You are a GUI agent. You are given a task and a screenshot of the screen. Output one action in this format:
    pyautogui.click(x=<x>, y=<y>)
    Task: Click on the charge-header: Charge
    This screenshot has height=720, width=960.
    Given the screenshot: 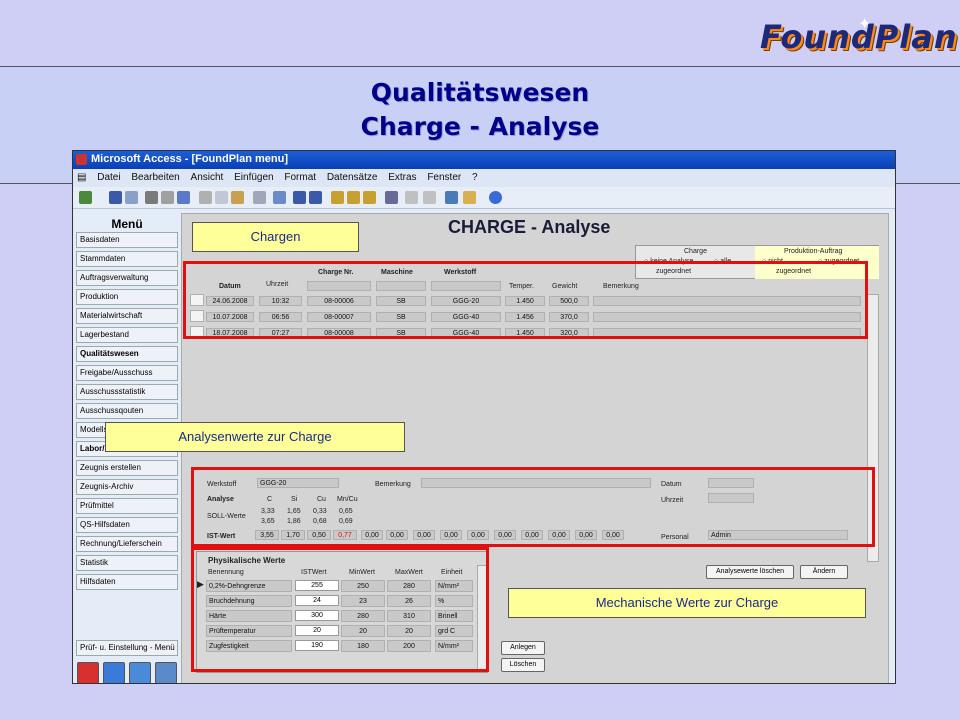 What is the action you would take?
    pyautogui.click(x=695, y=251)
    